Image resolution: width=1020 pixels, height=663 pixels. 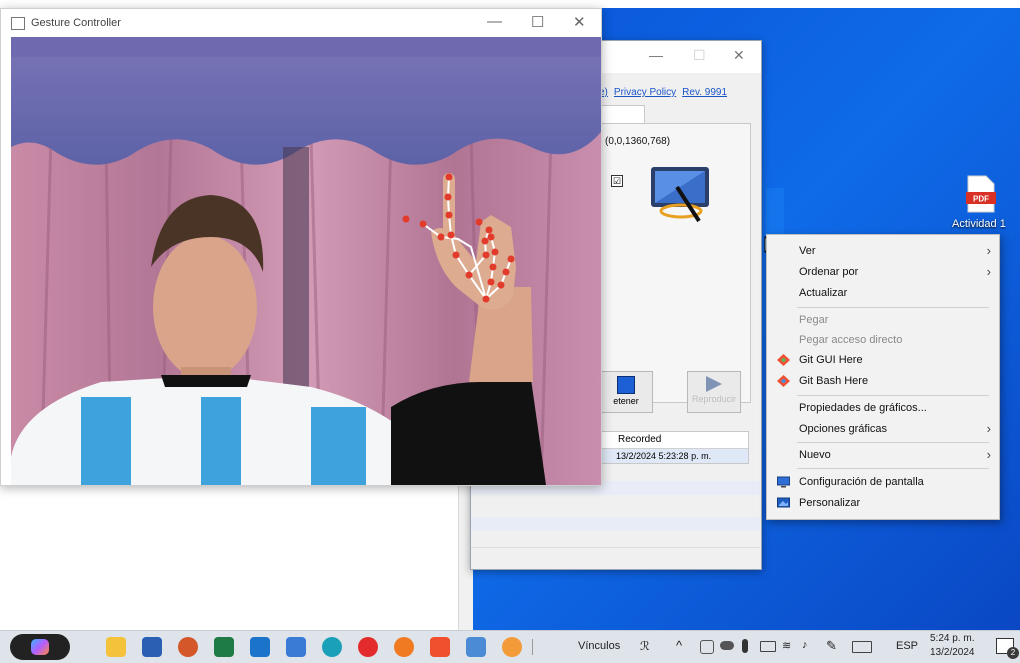 What do you see at coordinates (815, 455) in the screenshot?
I see `menu-item-nuevo: Nuevo` at bounding box center [815, 455].